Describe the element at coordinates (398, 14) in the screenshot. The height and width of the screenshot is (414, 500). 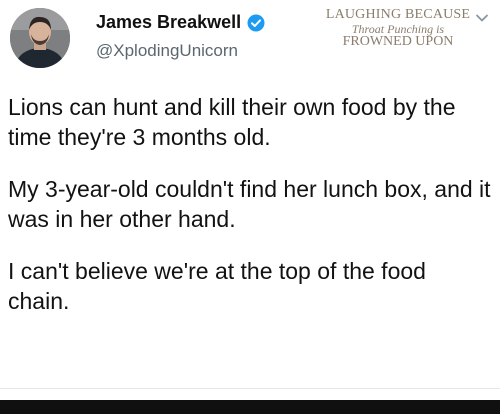
I see `watermark-line-1: LAUGHING BECAUSE` at that location.